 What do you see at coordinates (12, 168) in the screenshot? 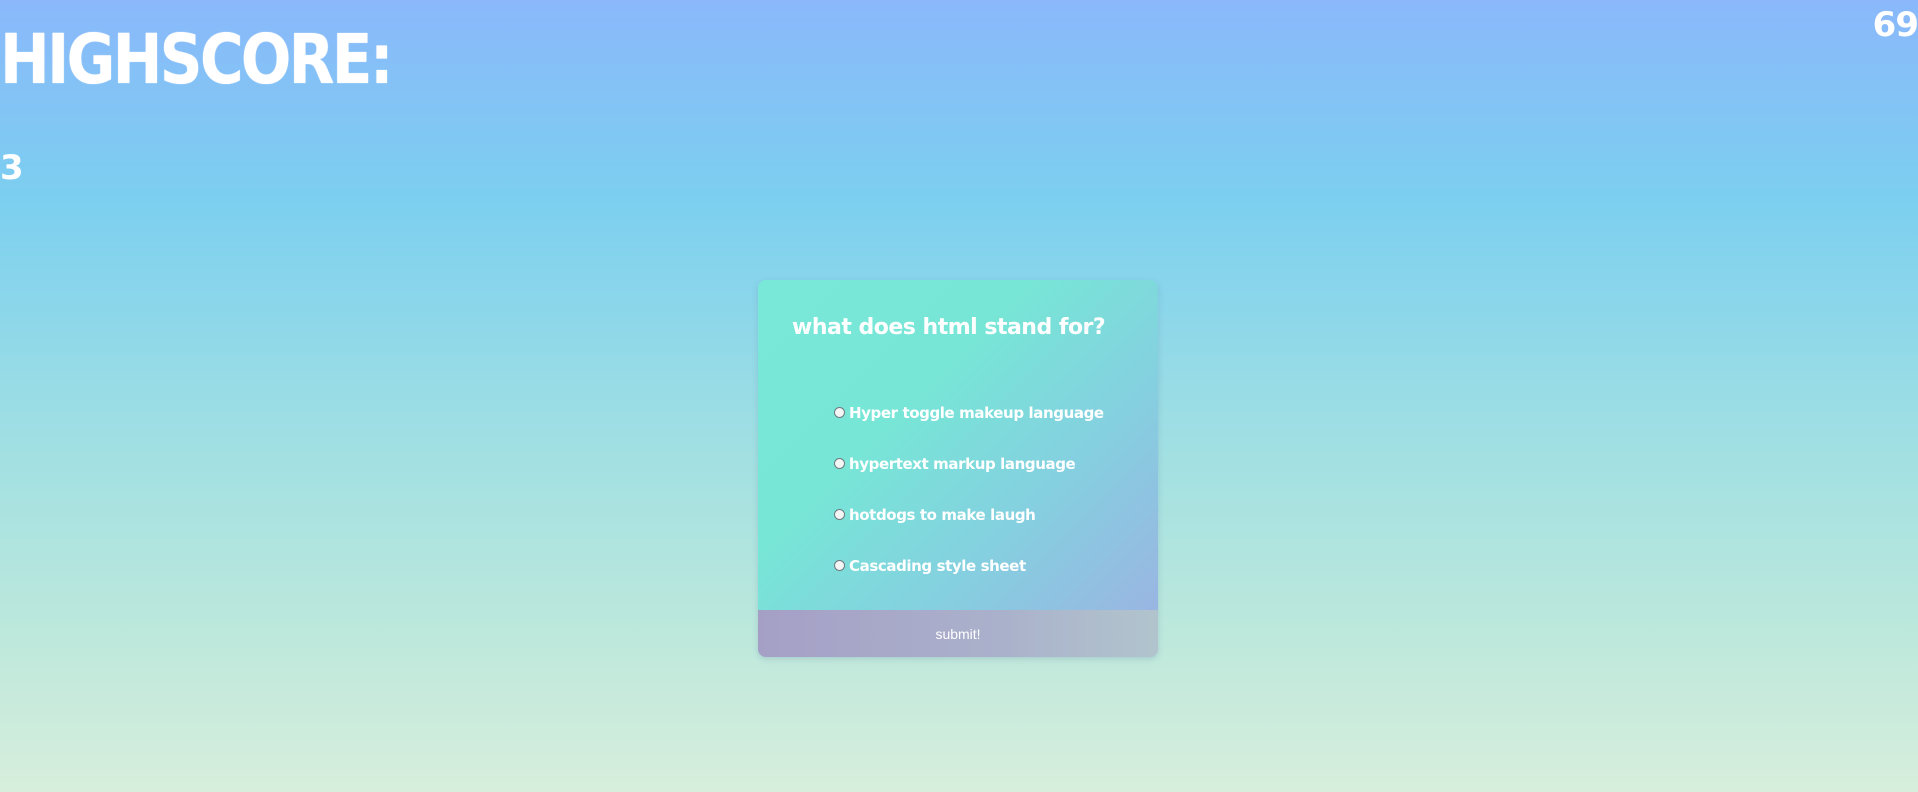
I see `highscore-value: 3` at bounding box center [12, 168].